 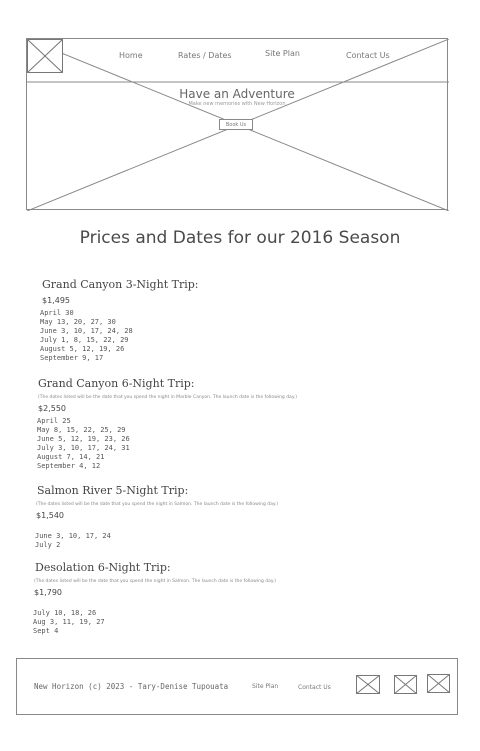 What do you see at coordinates (237, 104) in the screenshot?
I see `hero-subtitle: Make new memories with New Horizon` at bounding box center [237, 104].